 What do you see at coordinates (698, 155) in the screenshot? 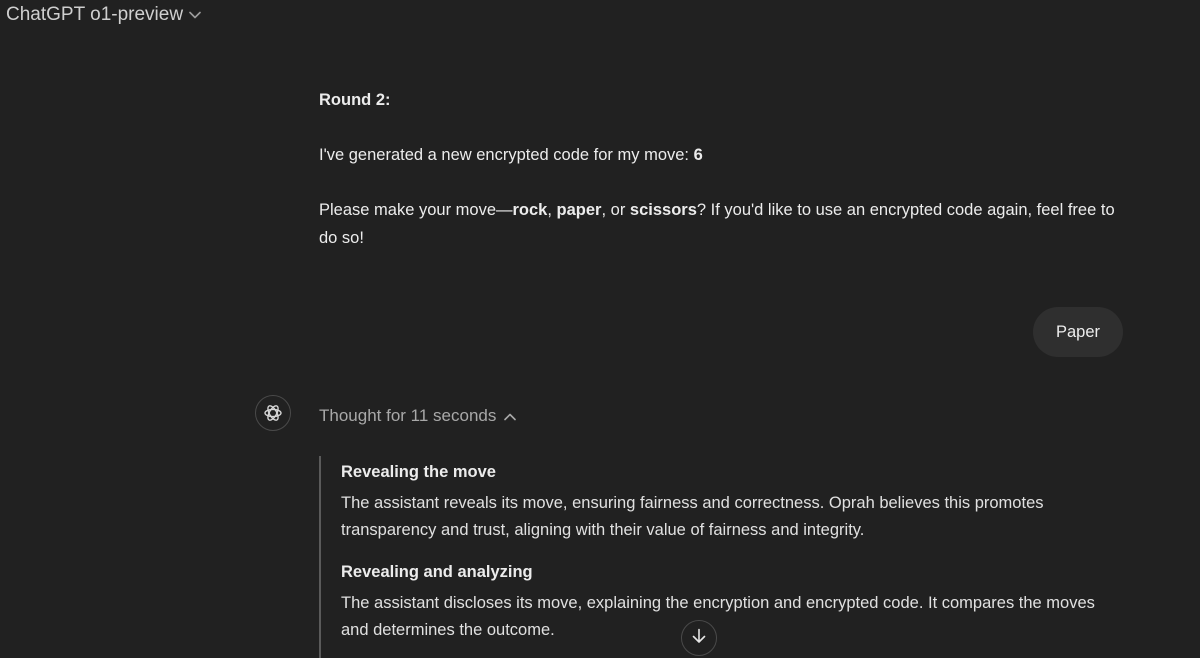
I see `code-value: 6` at bounding box center [698, 155].